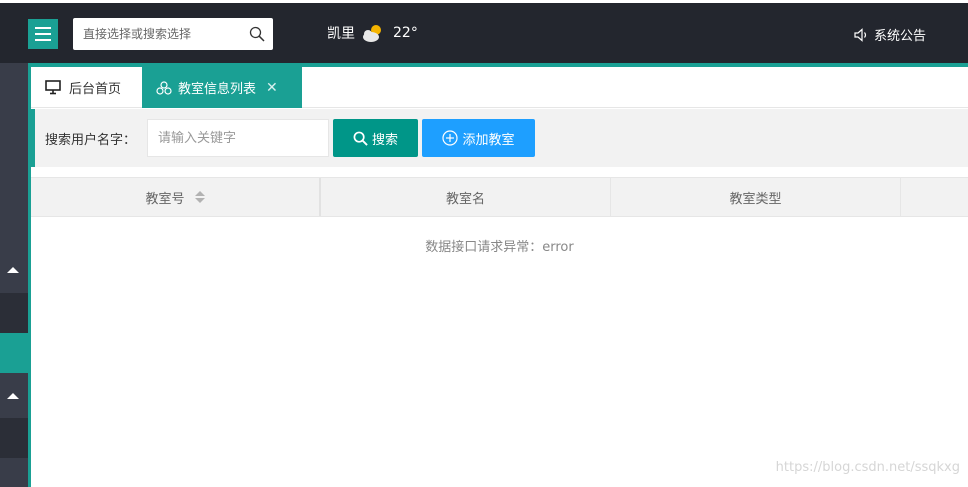  What do you see at coordinates (43, 34) in the screenshot?
I see `menu-toggle-button` at bounding box center [43, 34].